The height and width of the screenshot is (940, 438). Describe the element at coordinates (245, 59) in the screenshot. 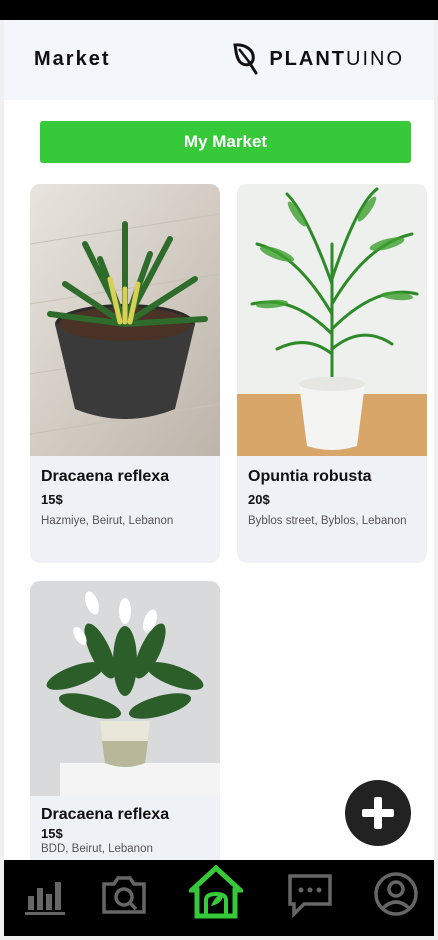

I see `leaf-logo-icon` at that location.